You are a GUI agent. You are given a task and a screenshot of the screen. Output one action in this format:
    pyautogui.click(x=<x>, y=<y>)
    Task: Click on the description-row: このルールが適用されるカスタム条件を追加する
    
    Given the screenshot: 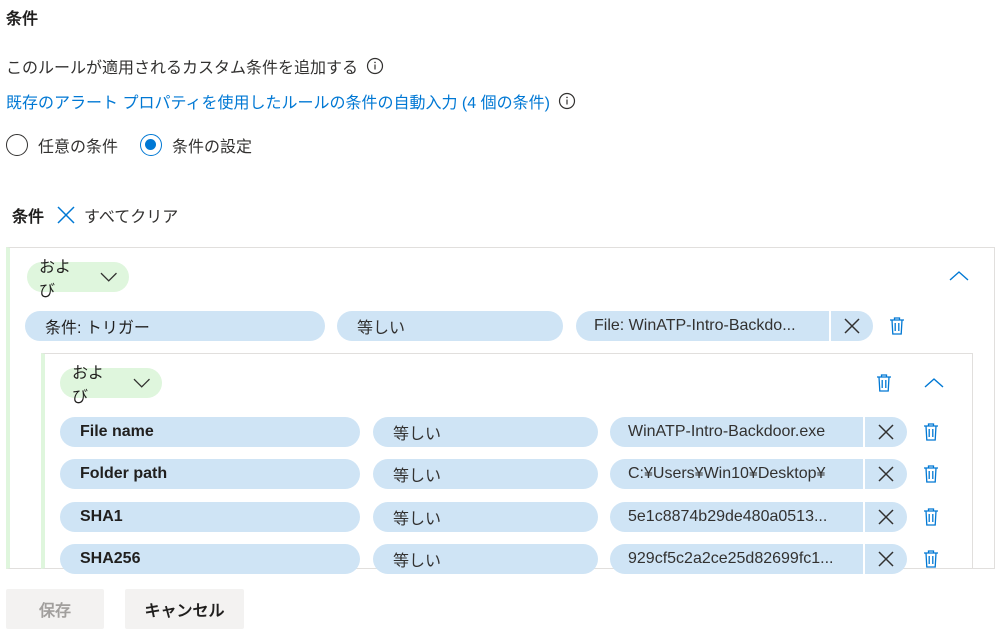 What is the action you would take?
    pyautogui.click(x=195, y=66)
    